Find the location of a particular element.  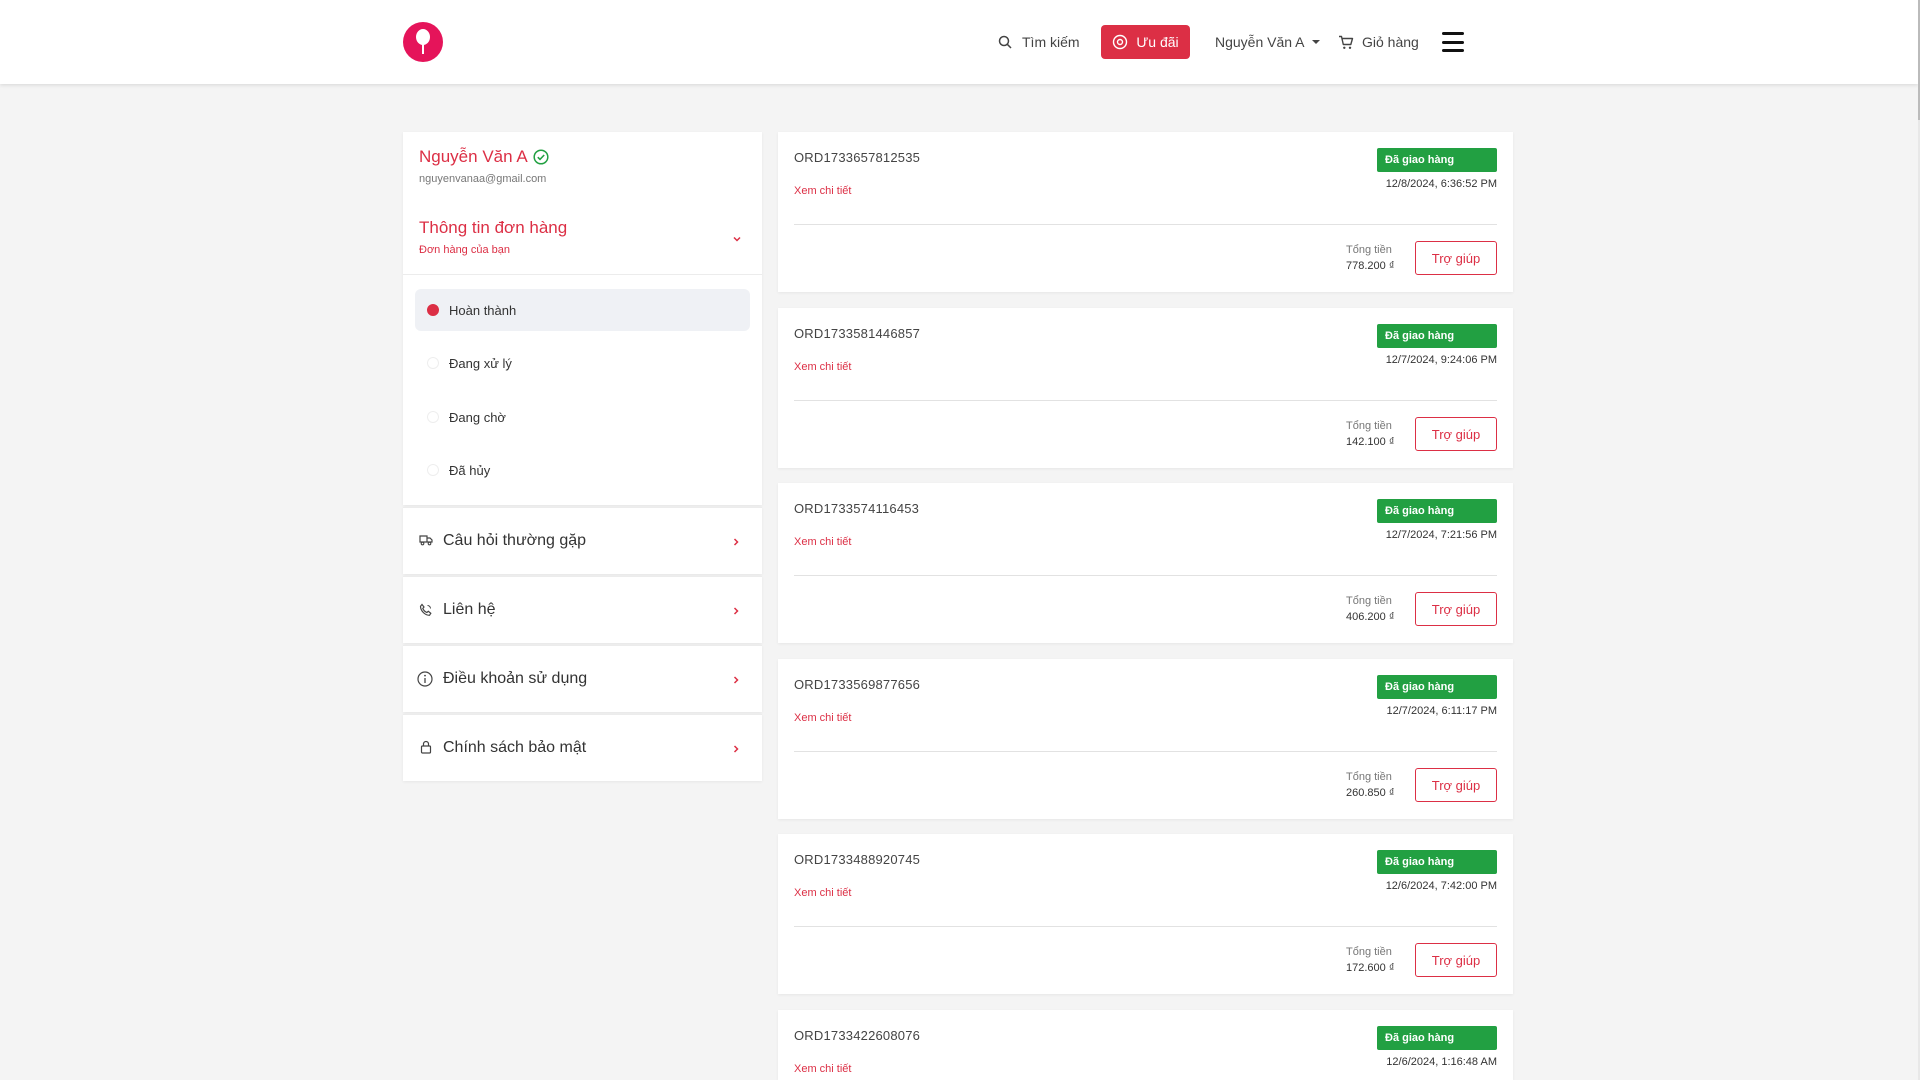

search-icon is located at coordinates (1005, 42).